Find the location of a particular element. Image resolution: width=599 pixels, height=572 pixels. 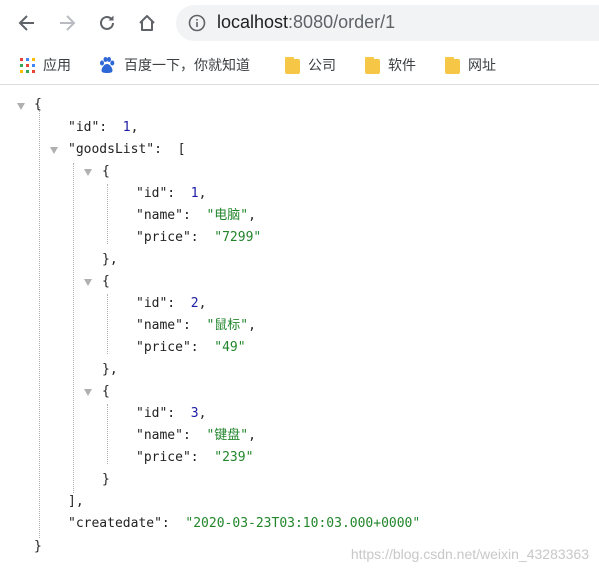

json-string: "49" is located at coordinates (230, 347).